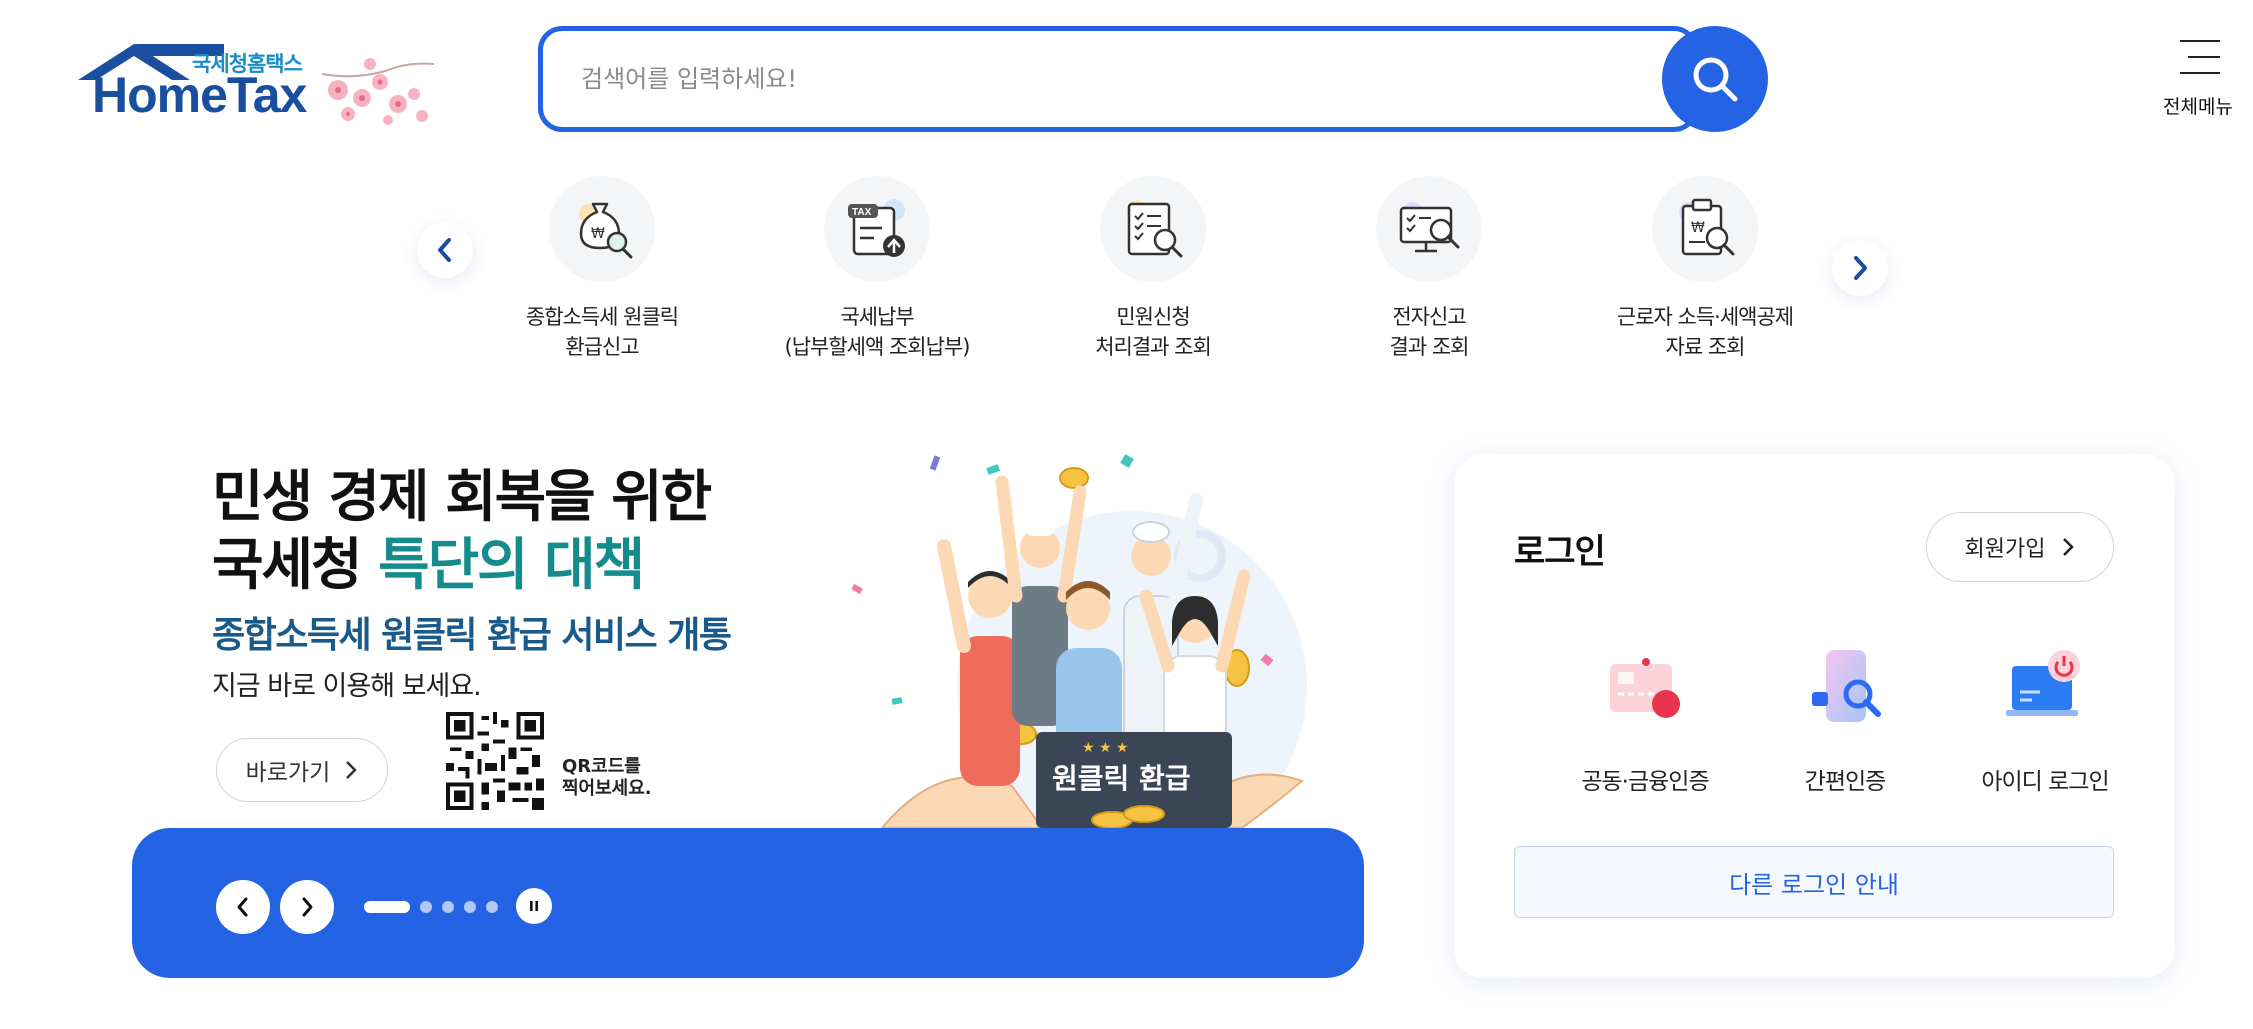 The width and height of the screenshot is (2253, 1029). What do you see at coordinates (601, 766) in the screenshot?
I see `qr-caption-line1: QR코드를` at bounding box center [601, 766].